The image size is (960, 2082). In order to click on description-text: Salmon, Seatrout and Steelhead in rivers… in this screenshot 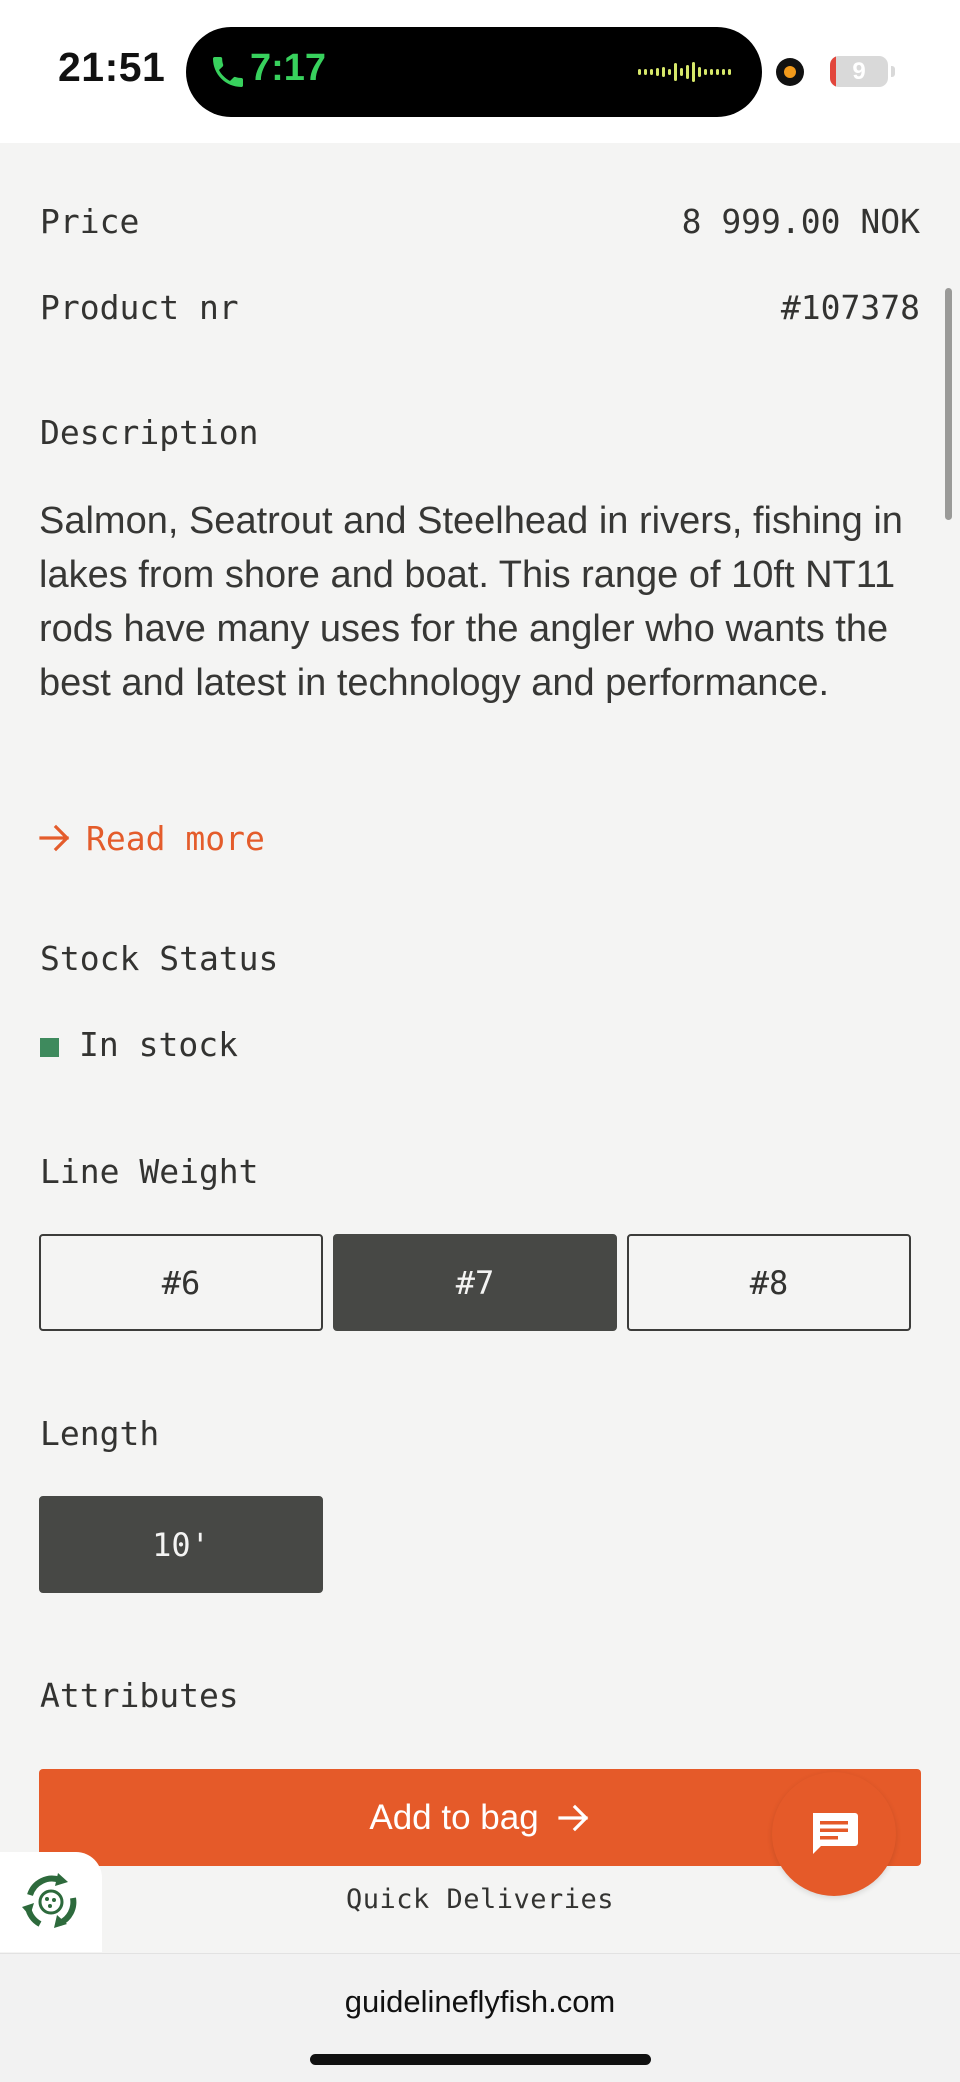, I will do `click(471, 602)`.